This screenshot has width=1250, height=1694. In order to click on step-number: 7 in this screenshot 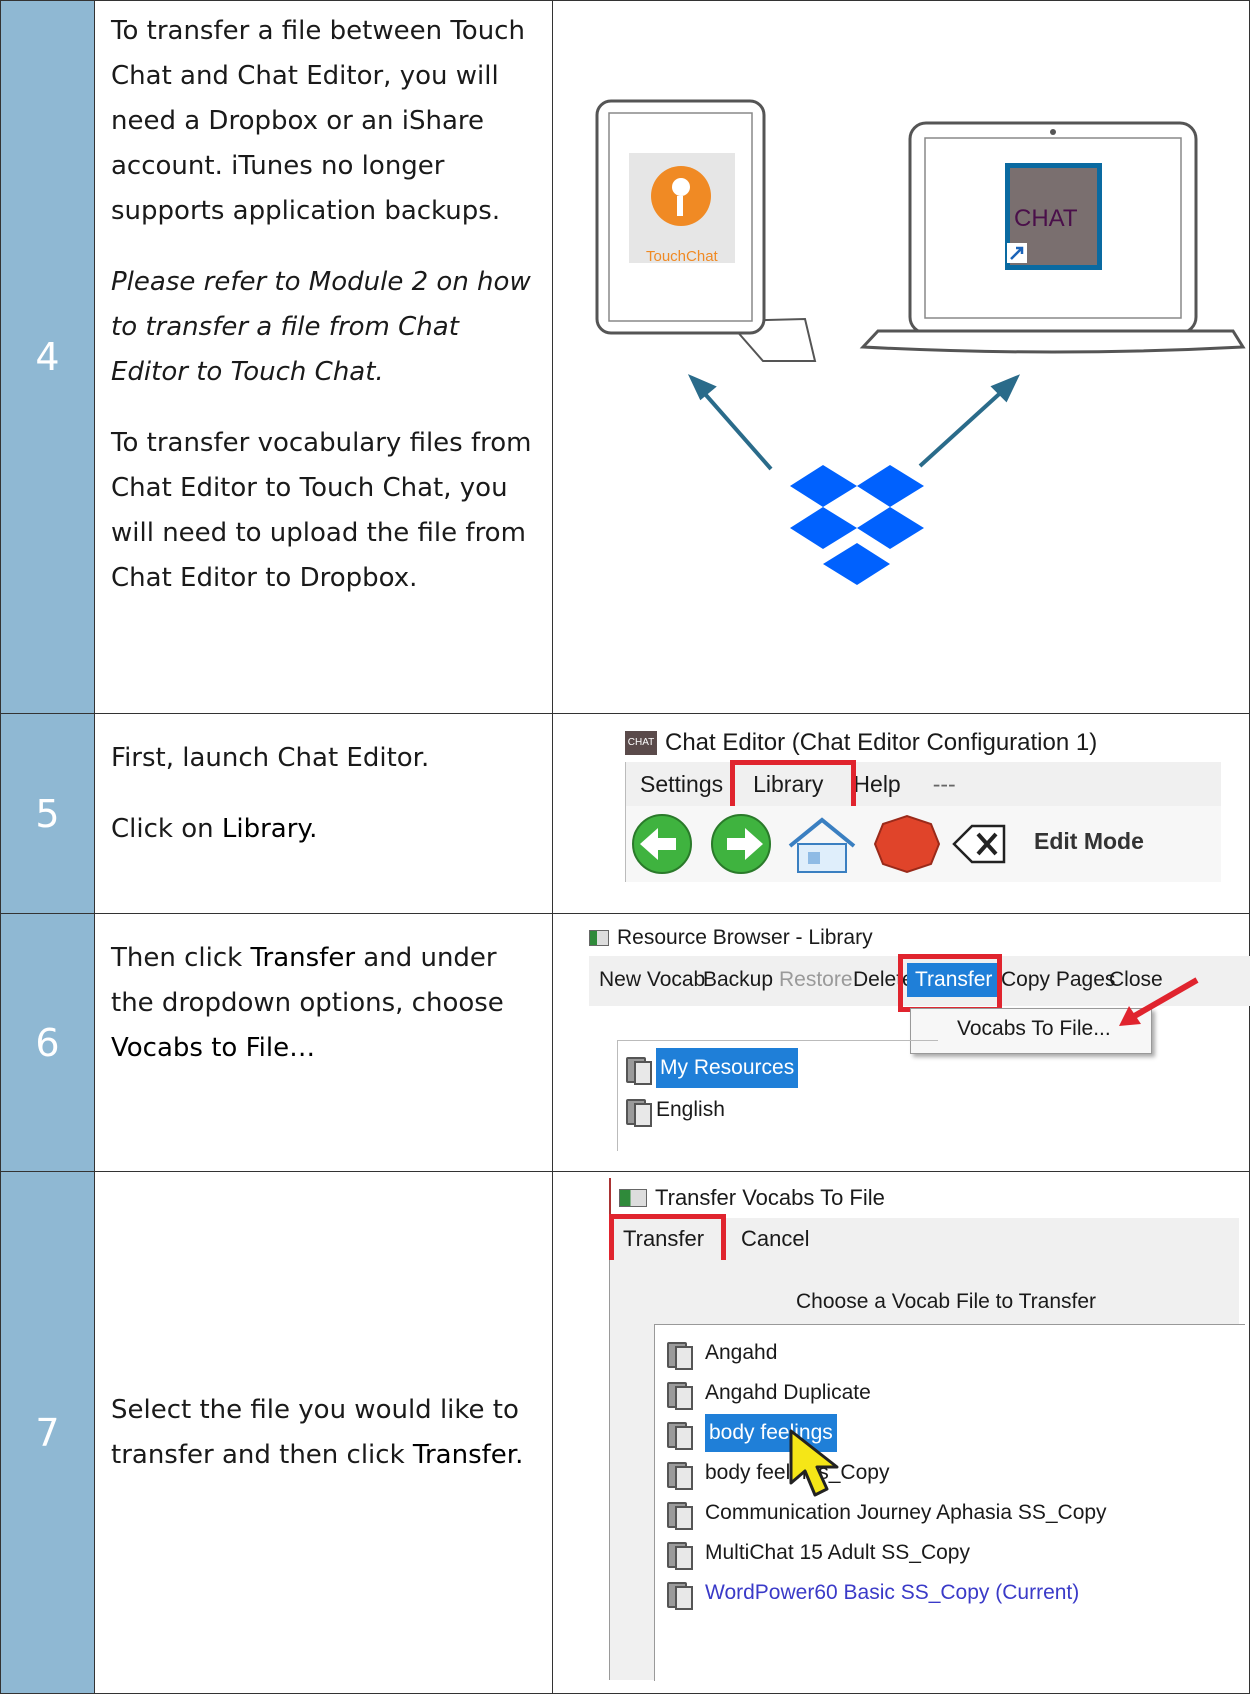, I will do `click(47, 1432)`.